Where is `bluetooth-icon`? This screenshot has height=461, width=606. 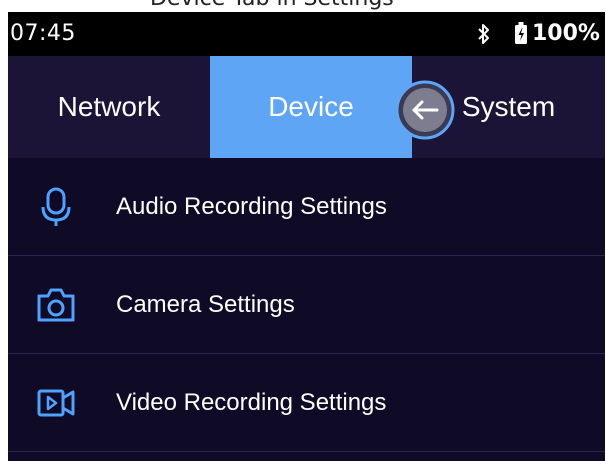 bluetooth-icon is located at coordinates (483, 34).